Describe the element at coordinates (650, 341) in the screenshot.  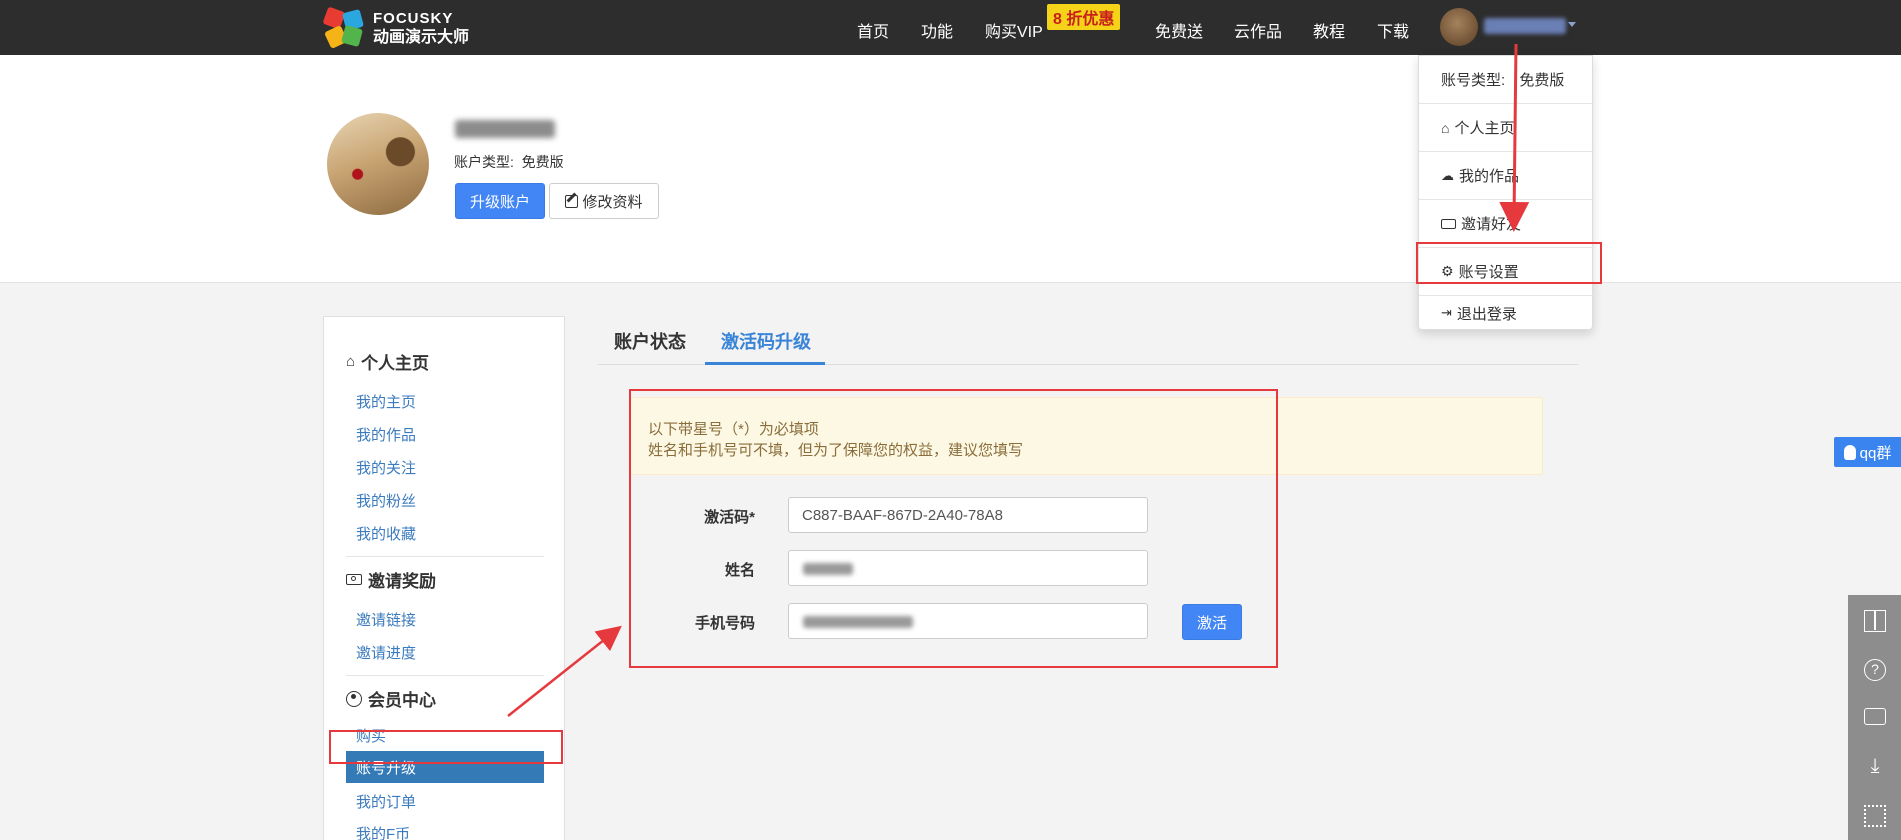
I see `tab-account-status: 账户状态` at that location.